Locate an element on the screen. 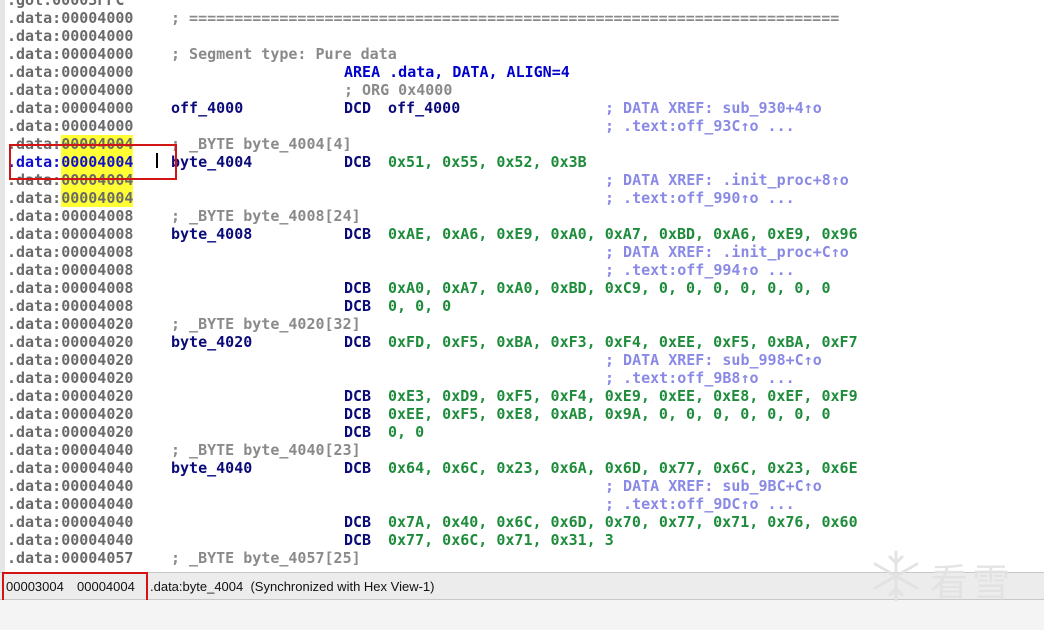  operands: 0x51, 0x55, 0x52, 0x3B is located at coordinates (487, 162).